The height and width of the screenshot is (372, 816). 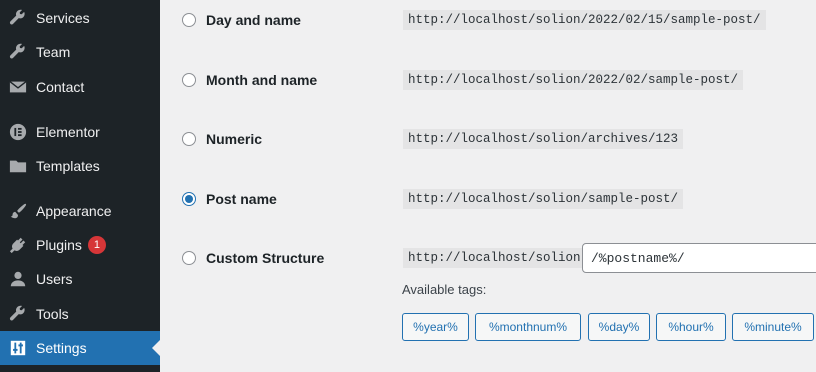 I want to click on tag-button-hour: %hour%, so click(x=691, y=327).